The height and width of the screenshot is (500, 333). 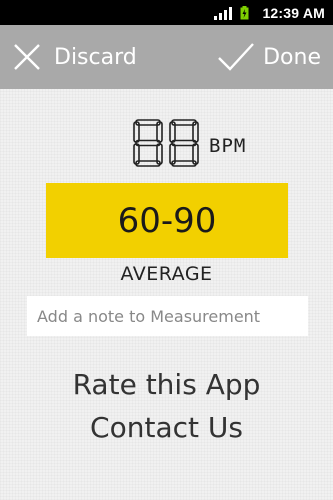 I want to click on discard-button: Discard, so click(x=68, y=57).